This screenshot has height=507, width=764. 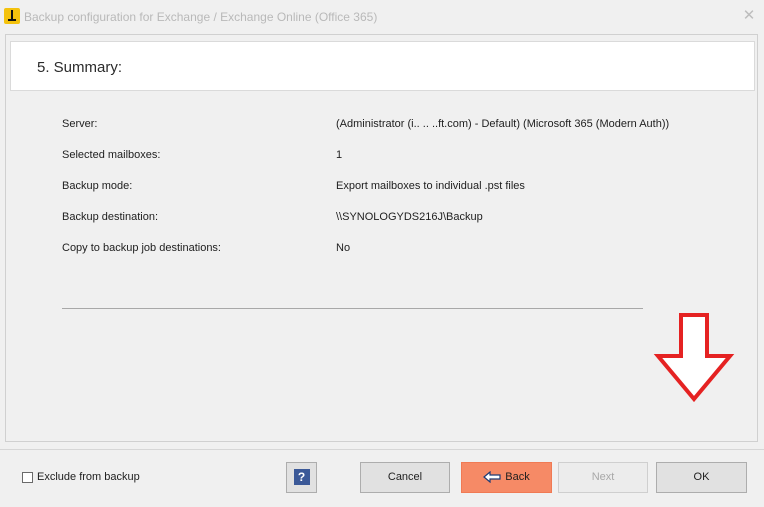 What do you see at coordinates (402, 257) in the screenshot?
I see `summary-row-copy: Copy to backup job destinations: No` at bounding box center [402, 257].